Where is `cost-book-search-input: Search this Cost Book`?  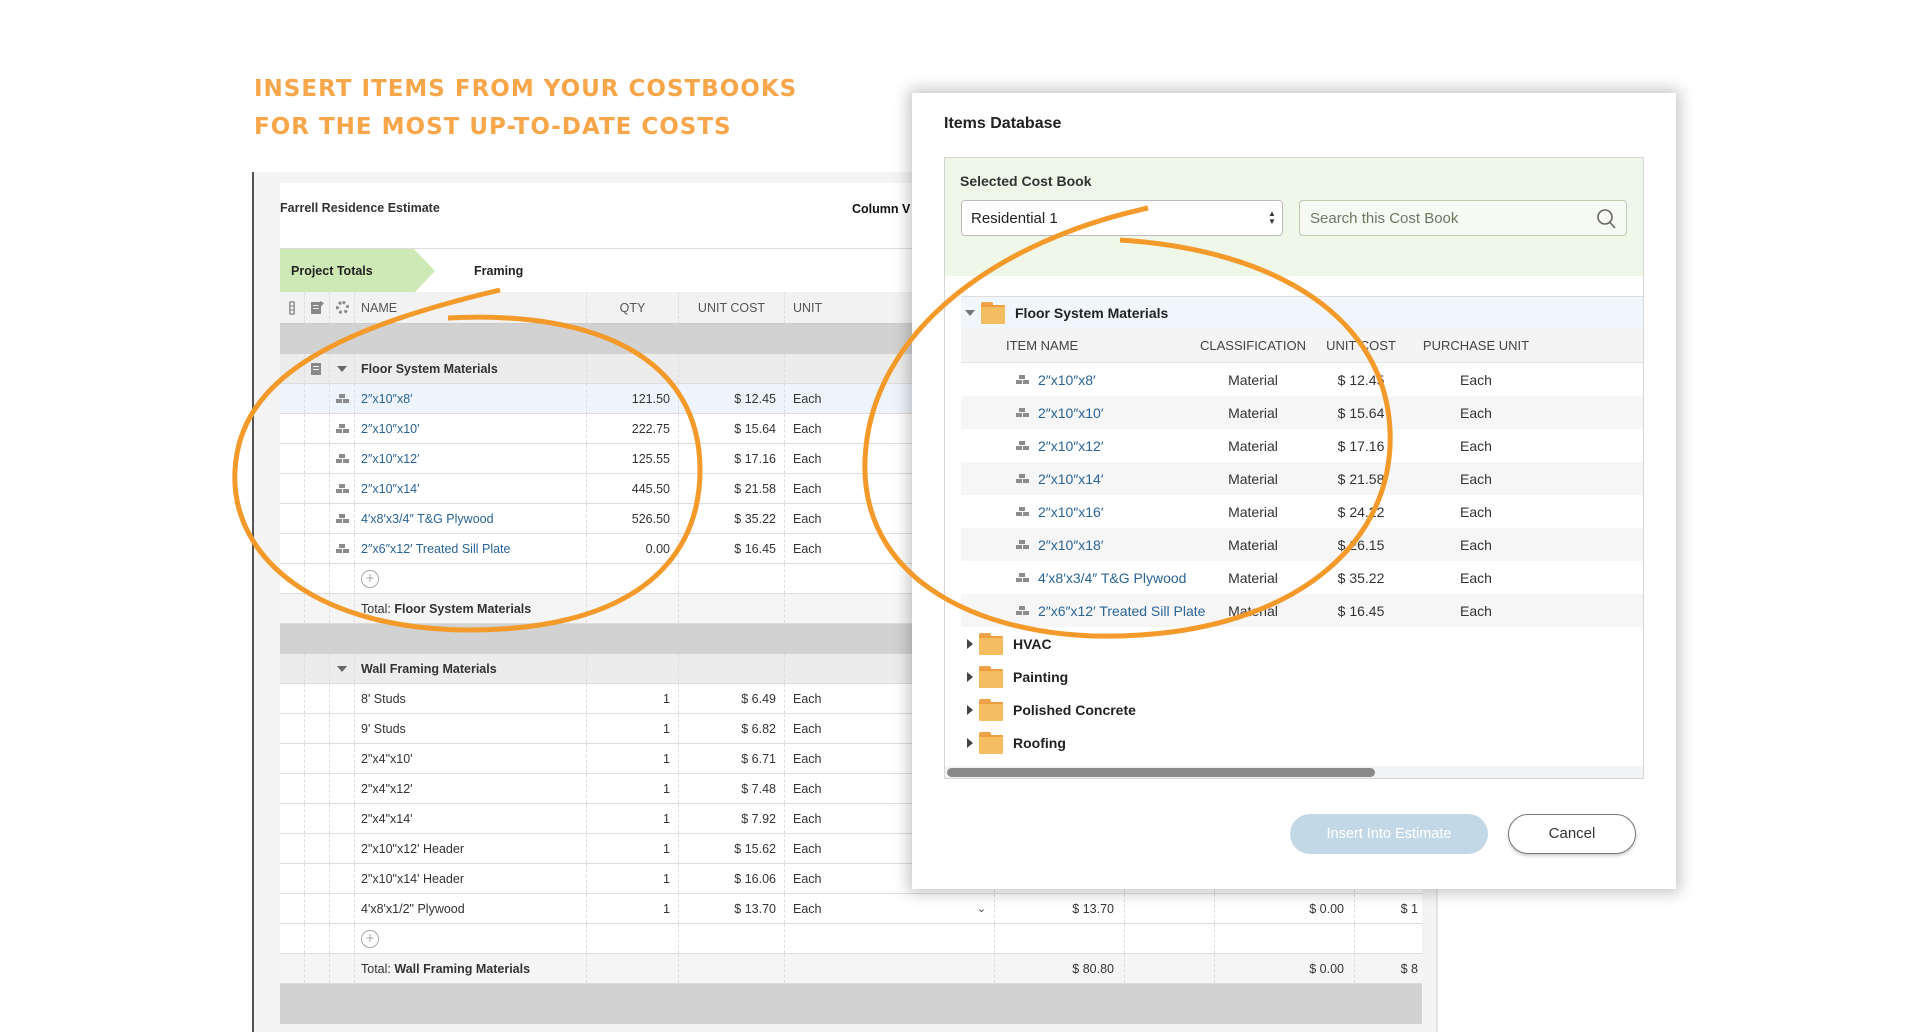 cost-book-search-input: Search this Cost Book is located at coordinates (1463, 218).